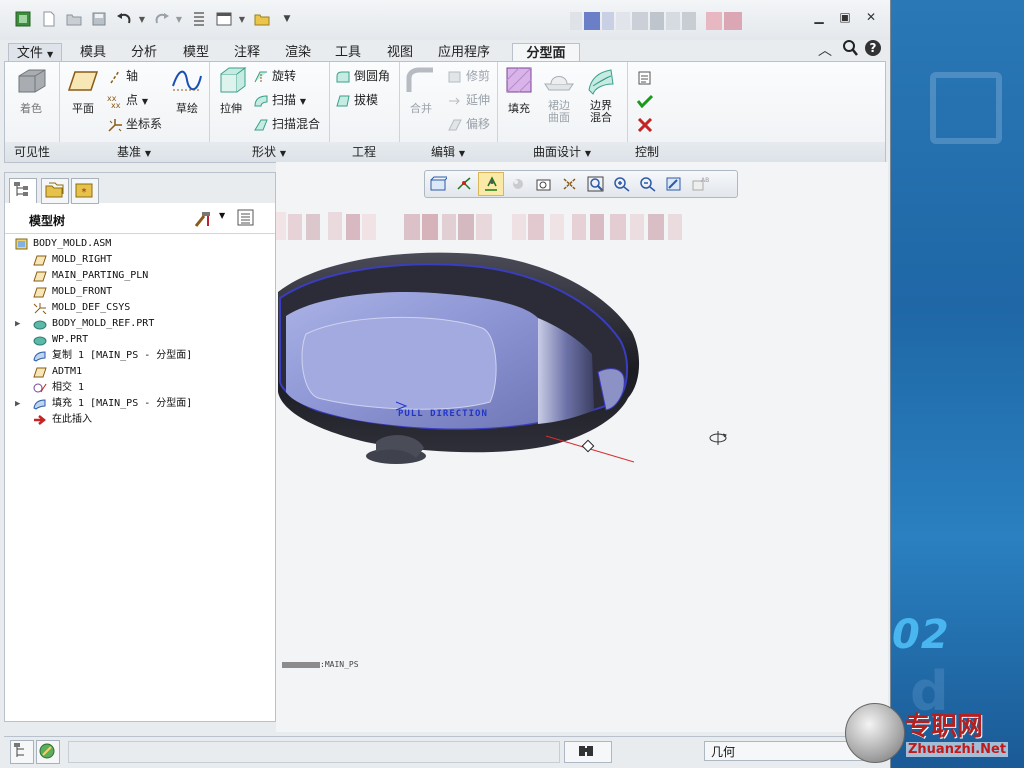  What do you see at coordinates (143, 244) in the screenshot?
I see `tree-root: BODY_MOLD.ASM` at bounding box center [143, 244].